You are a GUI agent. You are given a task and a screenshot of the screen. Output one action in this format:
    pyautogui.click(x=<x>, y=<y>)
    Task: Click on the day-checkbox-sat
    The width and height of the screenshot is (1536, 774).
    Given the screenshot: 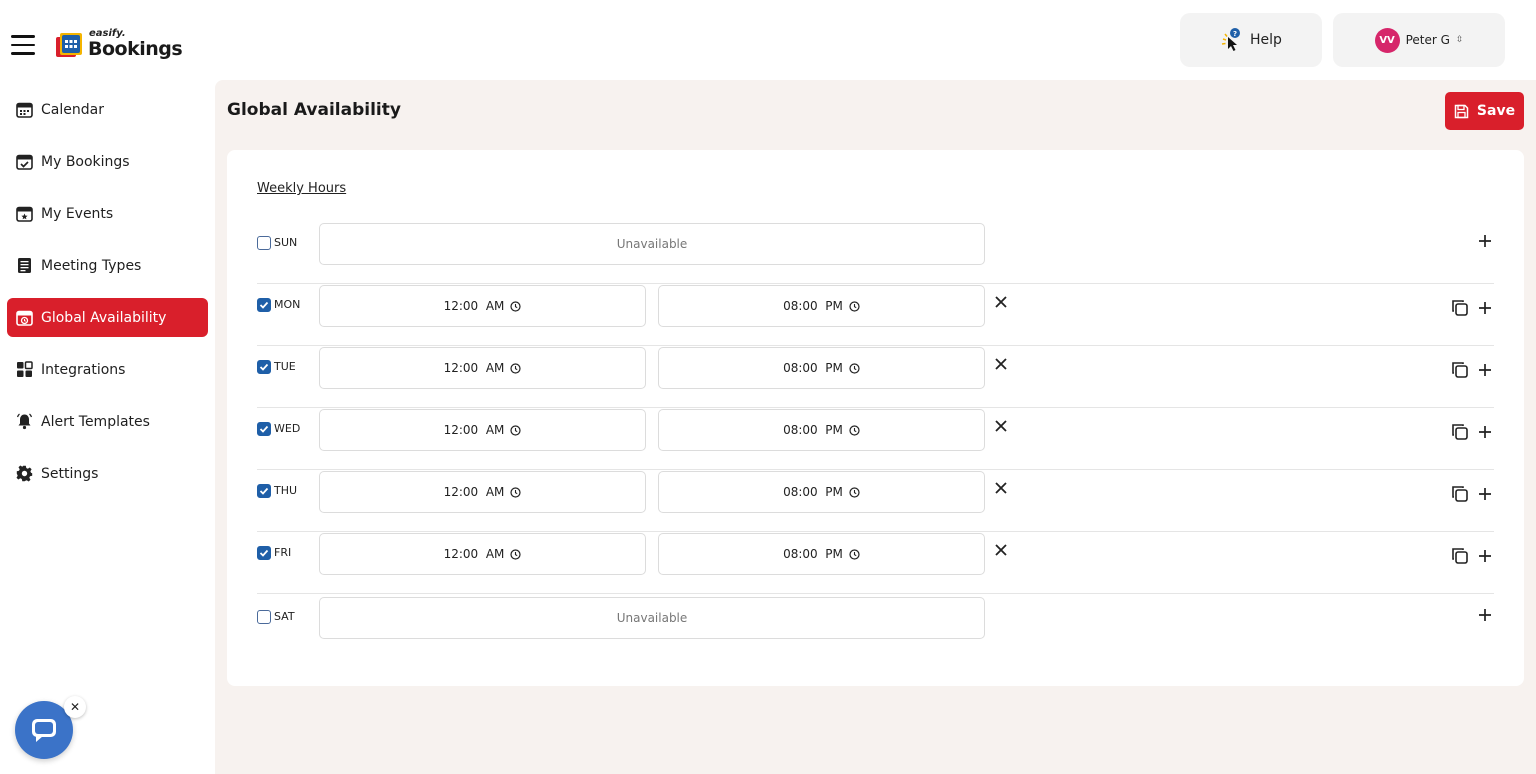 What is the action you would take?
    pyautogui.click(x=264, y=617)
    